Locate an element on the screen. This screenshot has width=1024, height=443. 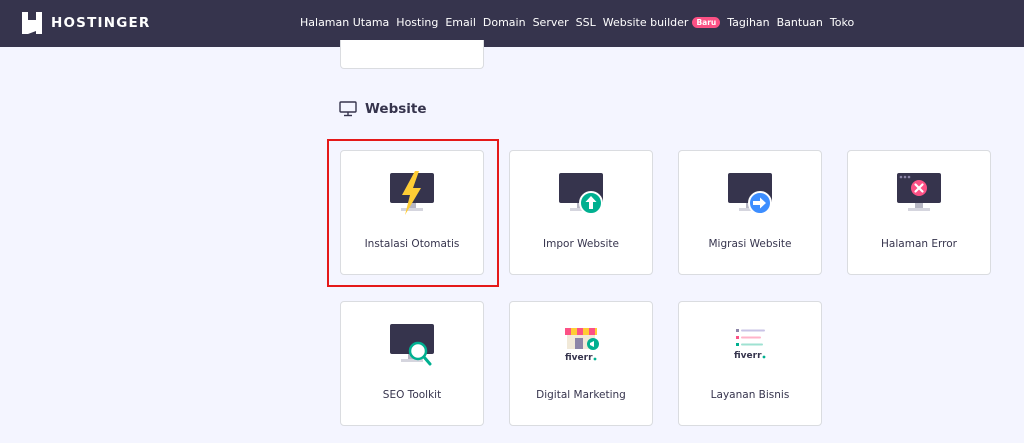
card-label: Digital Marketing is located at coordinates (581, 395).